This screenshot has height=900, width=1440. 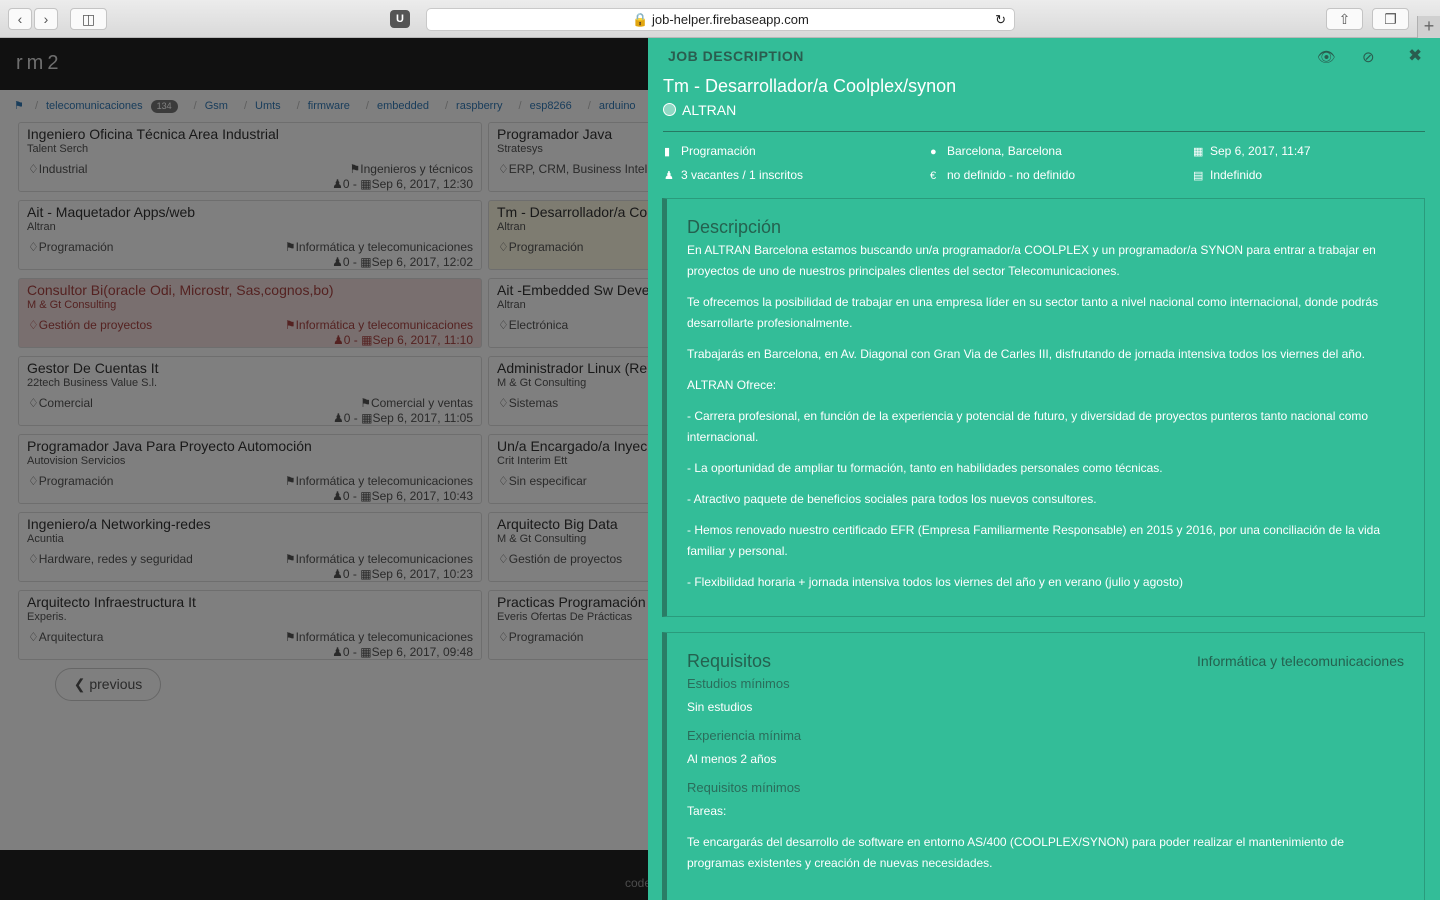 What do you see at coordinates (1236, 175) in the screenshot?
I see `contract-value: Indefinido` at bounding box center [1236, 175].